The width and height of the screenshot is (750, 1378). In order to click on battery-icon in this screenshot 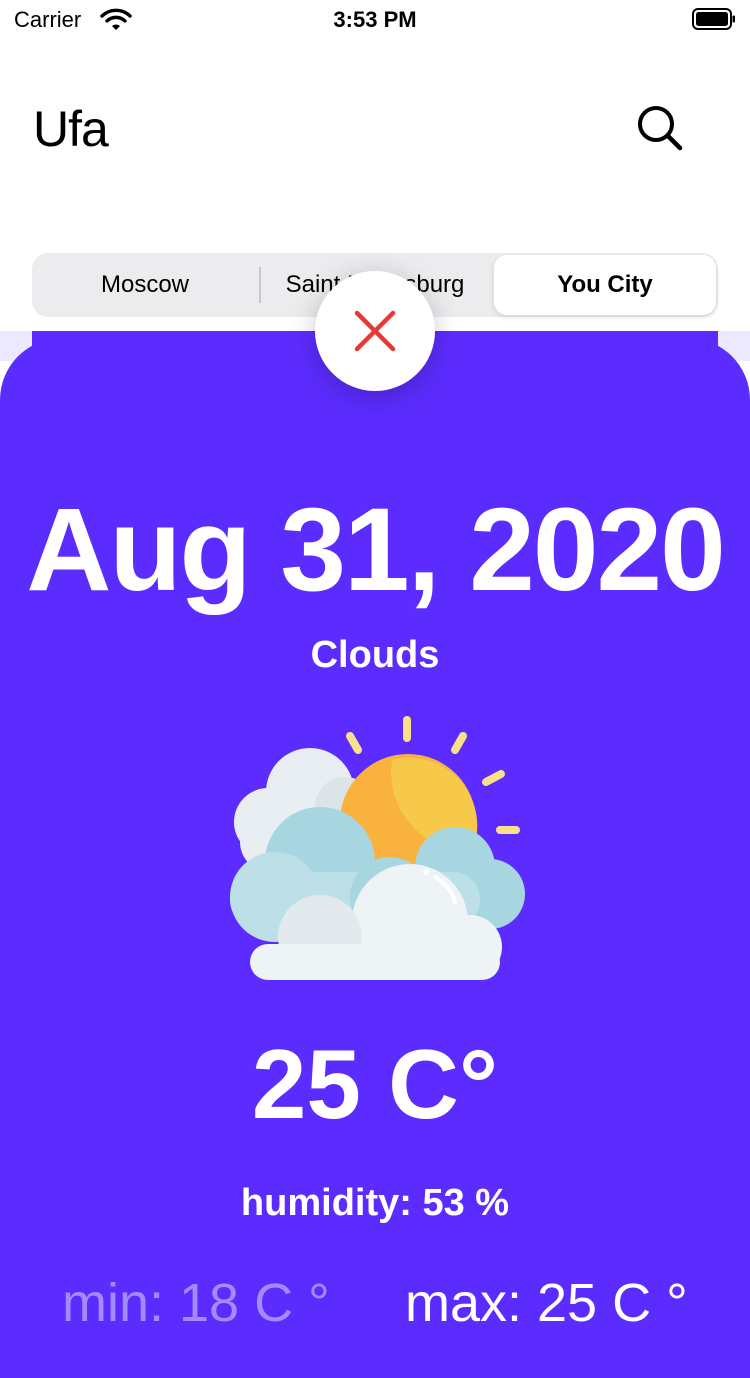, I will do `click(714, 19)`.